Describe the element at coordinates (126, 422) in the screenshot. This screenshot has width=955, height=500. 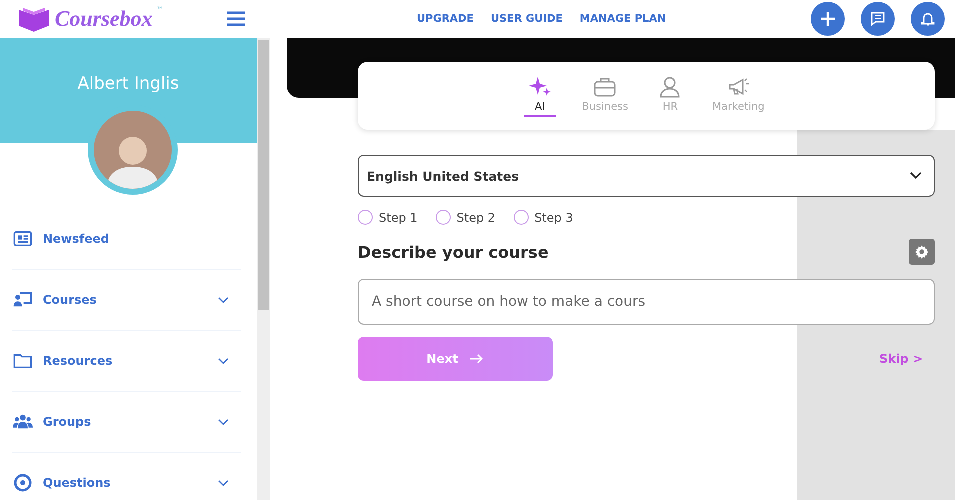
I see `sidebar-item: Groups` at that location.